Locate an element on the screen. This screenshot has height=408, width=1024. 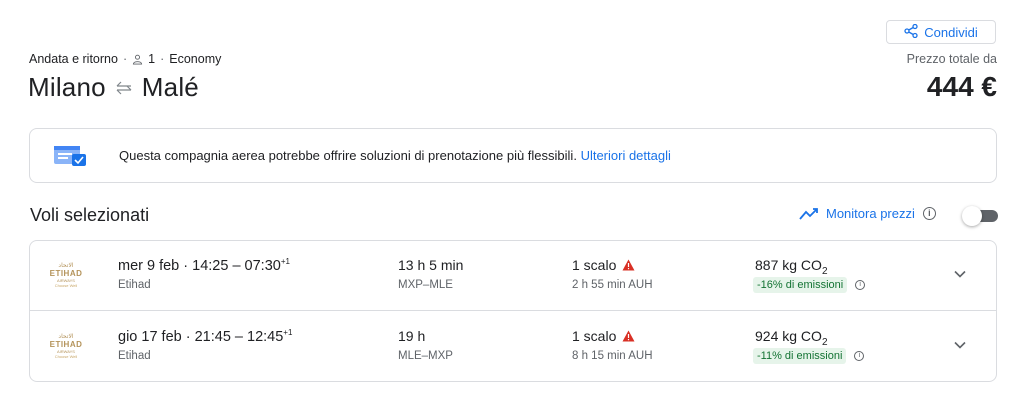
banner-details-link: Ulteriori dettagli is located at coordinates (626, 155).